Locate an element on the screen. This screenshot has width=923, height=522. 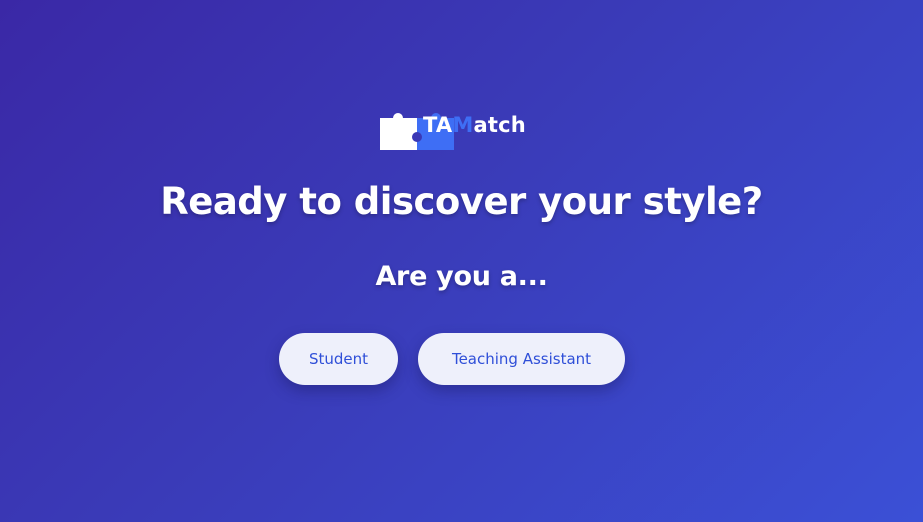
tamatch-logo: TAMatch is located at coordinates (452, 130).